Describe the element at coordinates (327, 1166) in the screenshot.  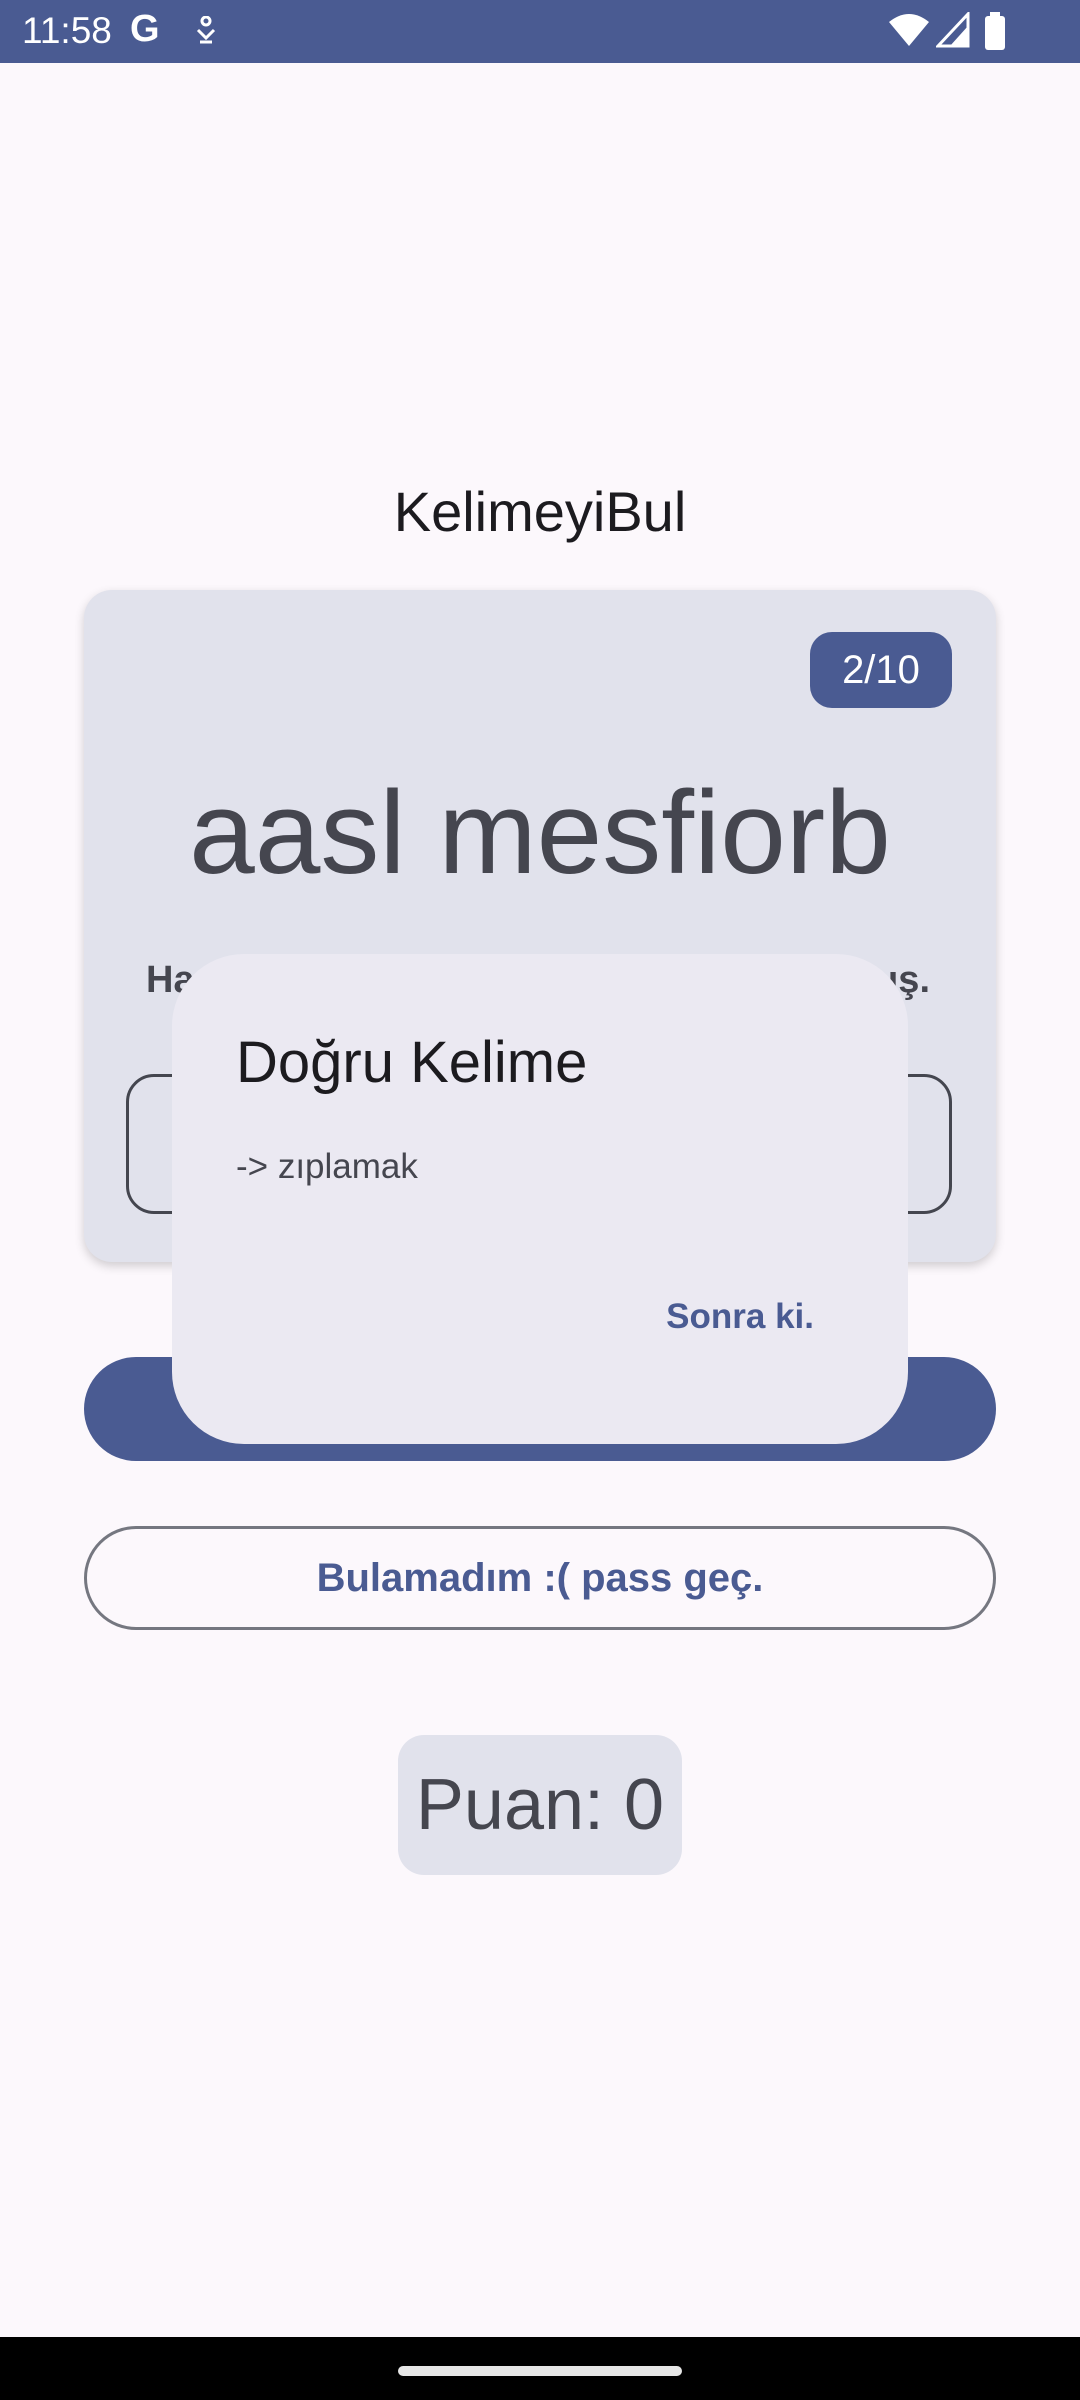
I see `dialog-body: -> zıplamak` at that location.